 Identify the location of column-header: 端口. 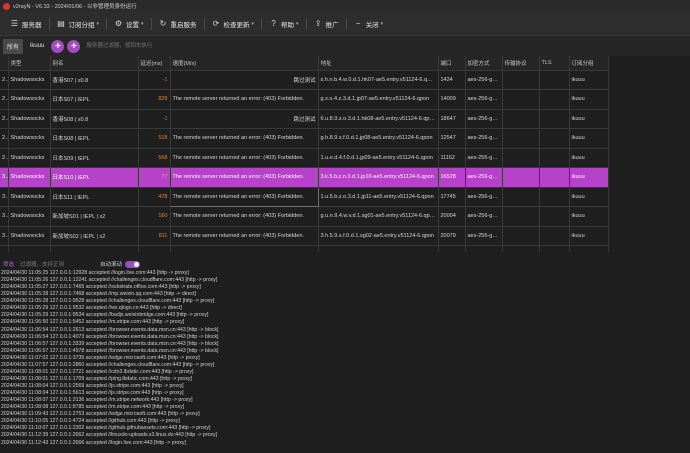
(452, 63).